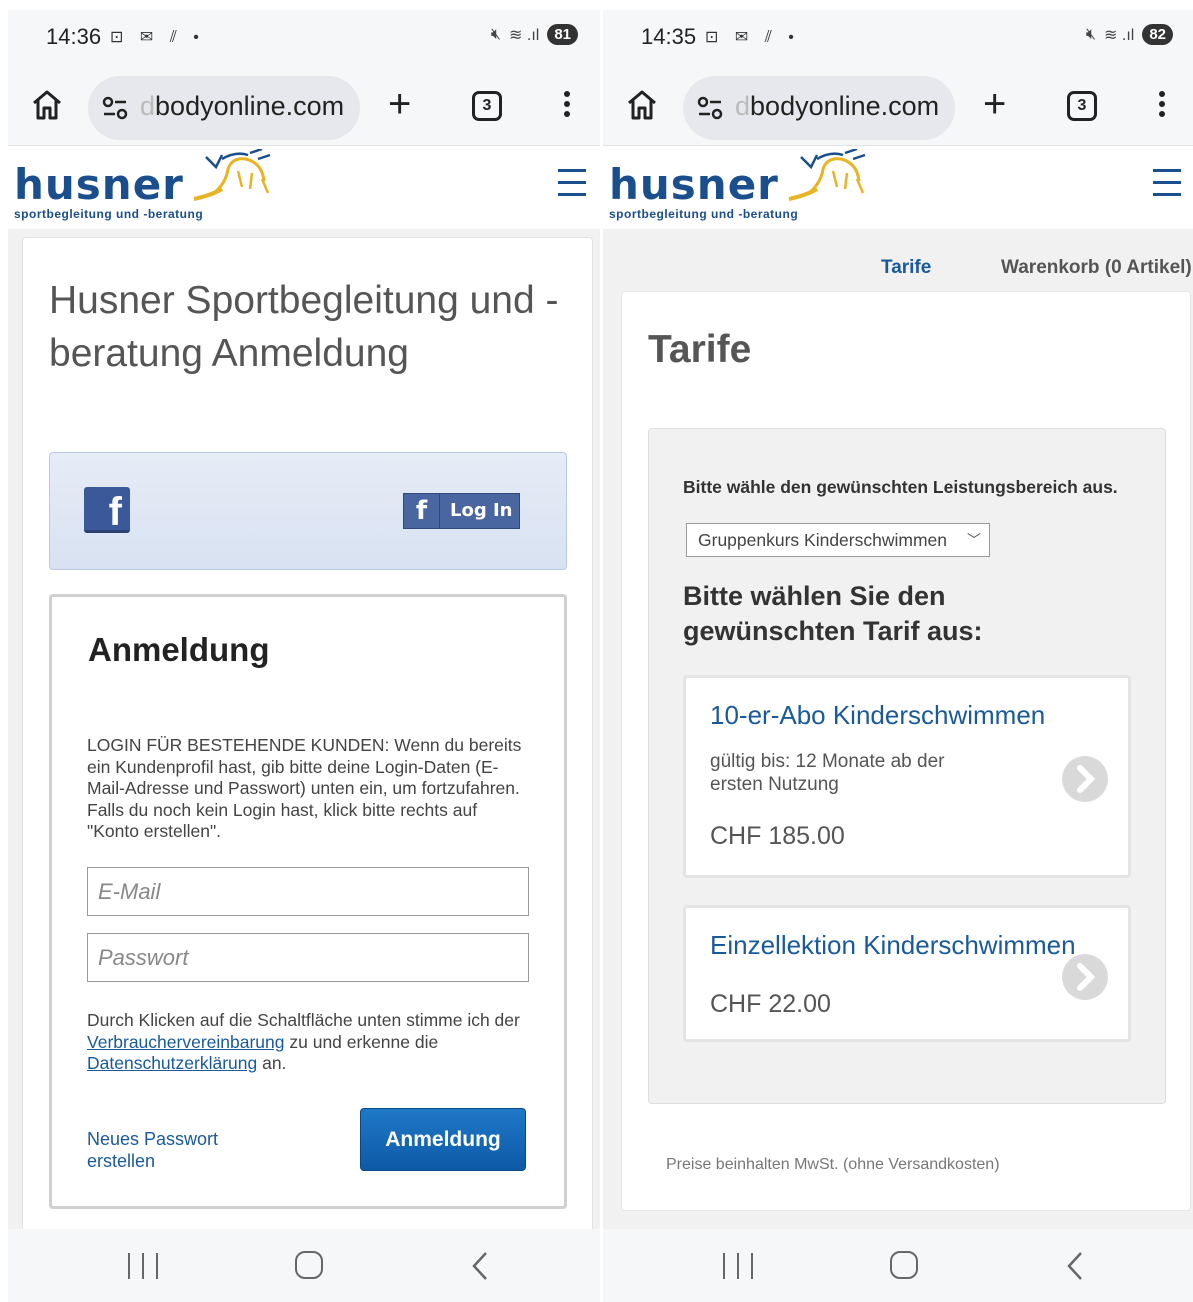 This screenshot has width=1193, height=1302. Describe the element at coordinates (308, 511) in the screenshot. I see `facebook-login-panel: f f Log In` at that location.